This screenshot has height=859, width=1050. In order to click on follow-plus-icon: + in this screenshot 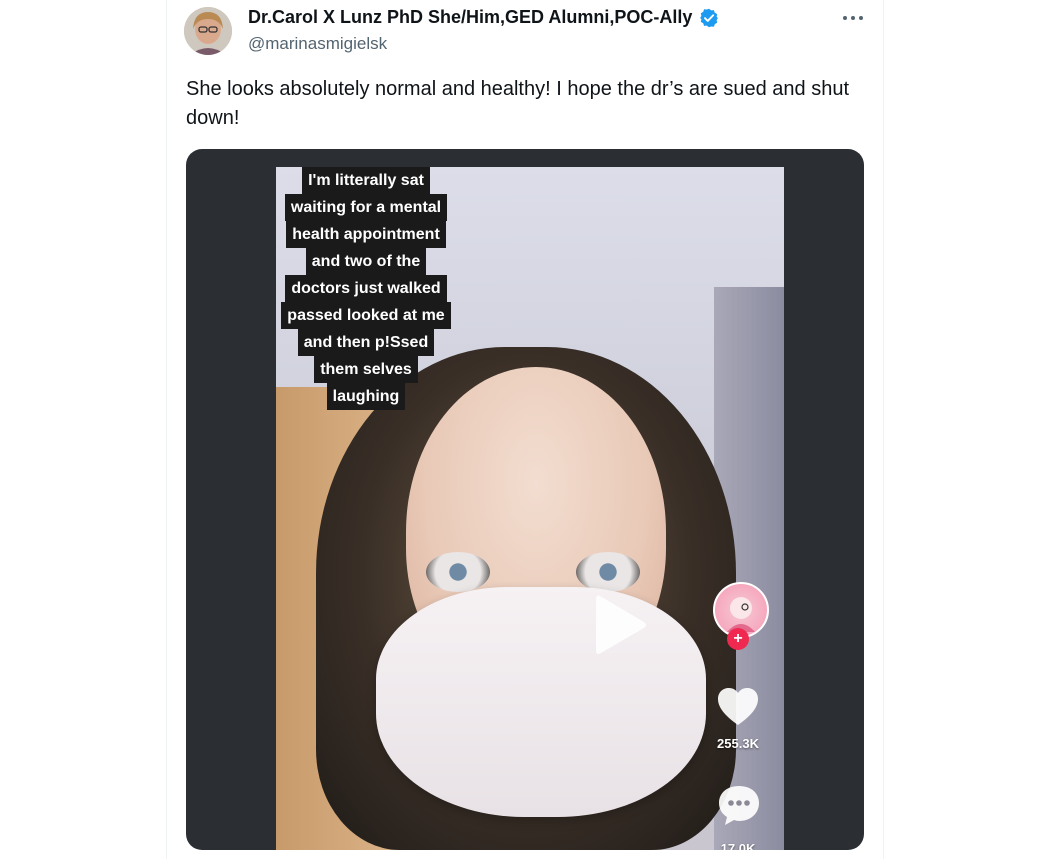, I will do `click(738, 639)`.